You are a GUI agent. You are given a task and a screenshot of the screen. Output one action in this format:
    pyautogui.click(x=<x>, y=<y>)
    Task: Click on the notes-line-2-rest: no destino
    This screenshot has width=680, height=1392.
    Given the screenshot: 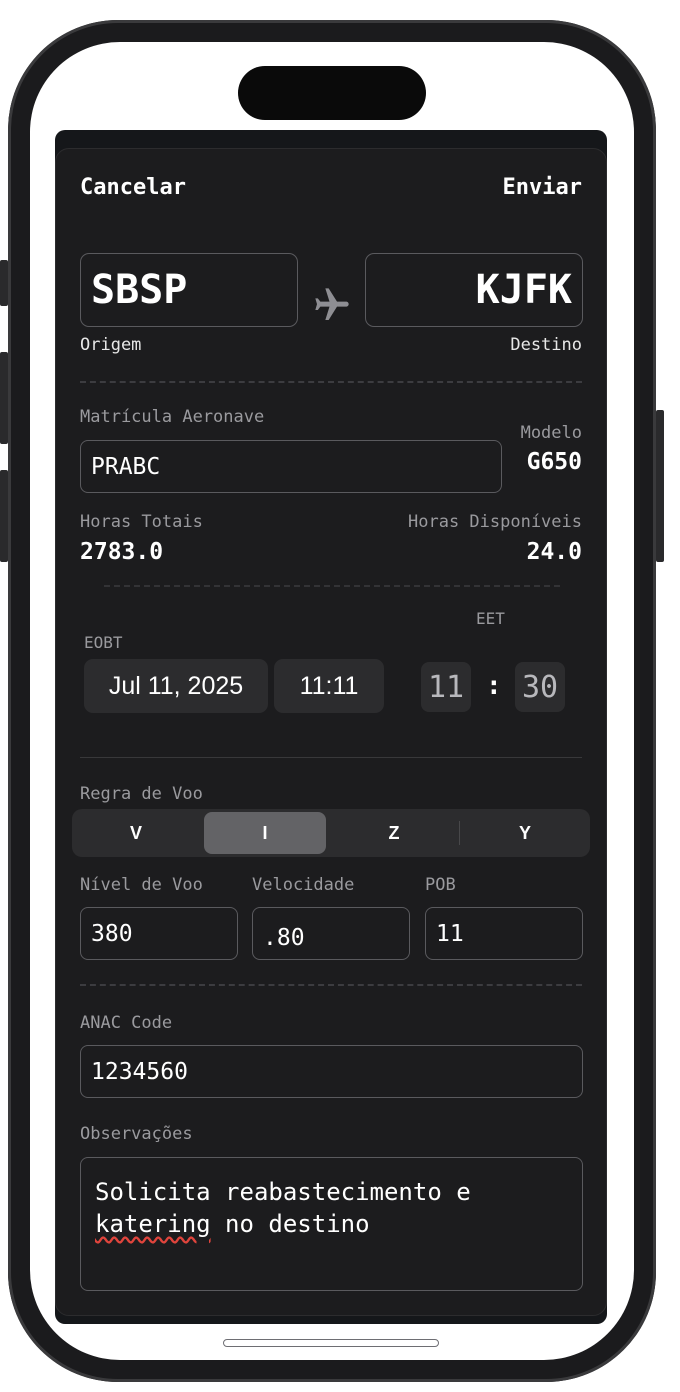 What is the action you would take?
    pyautogui.click(x=290, y=1224)
    